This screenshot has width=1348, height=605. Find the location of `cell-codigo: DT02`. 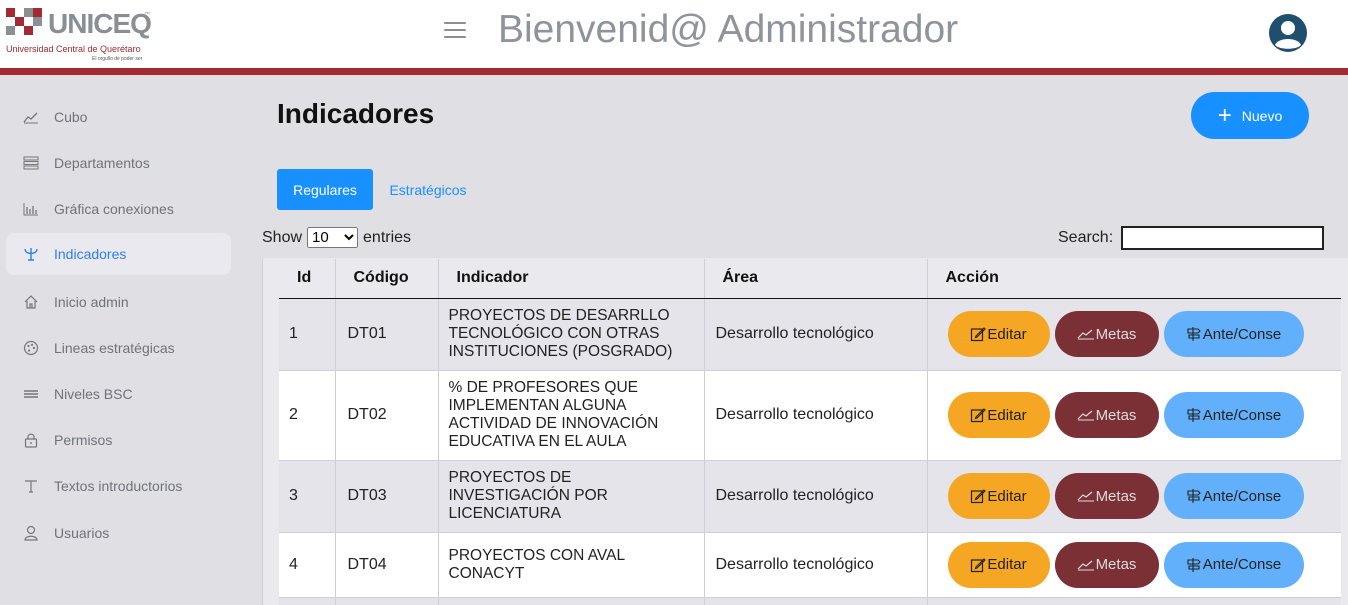

cell-codigo: DT02 is located at coordinates (387, 415).